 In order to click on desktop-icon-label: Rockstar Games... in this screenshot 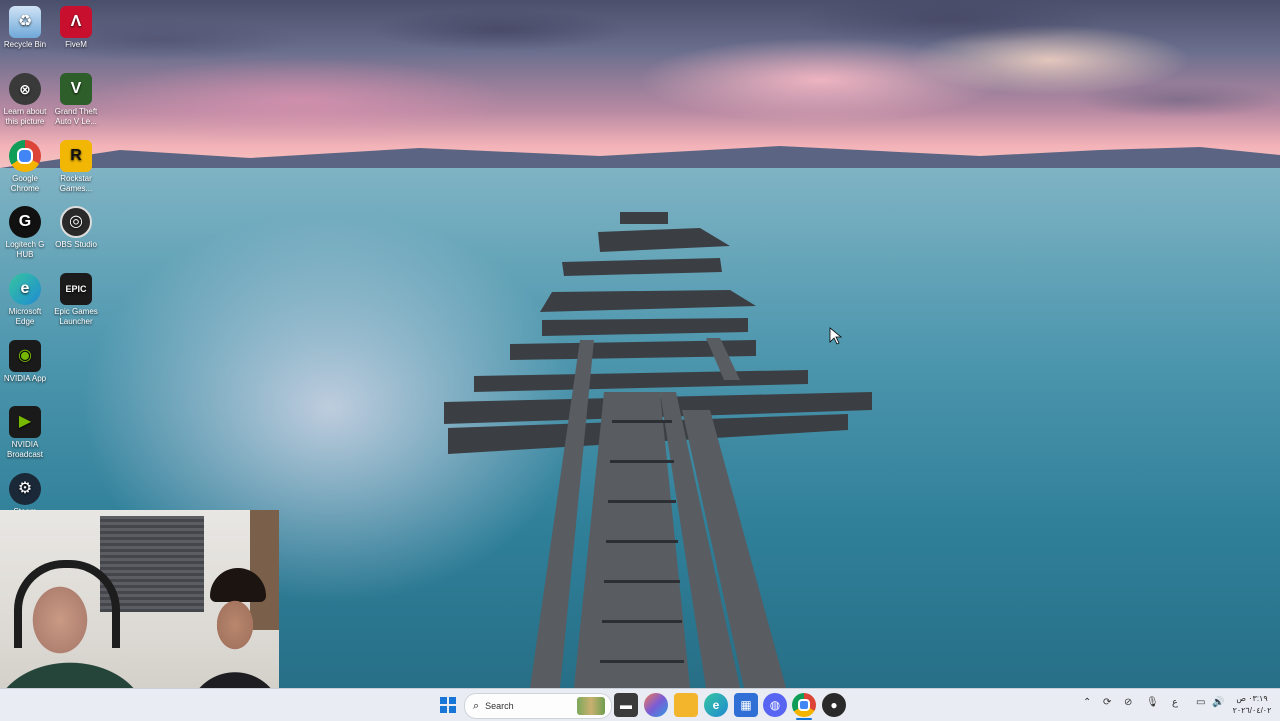, I will do `click(76, 183)`.